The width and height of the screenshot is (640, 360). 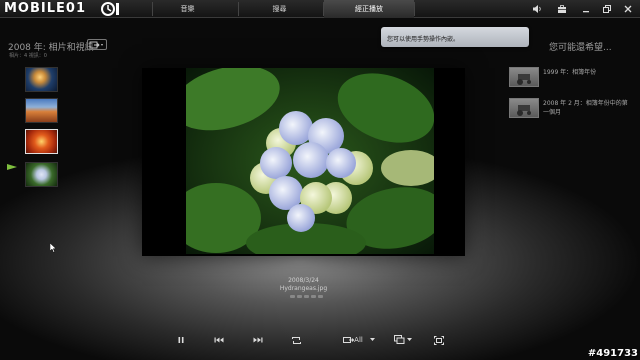 What do you see at coordinates (369, 9) in the screenshot?
I see `tab-now-playing: 經正播放` at bounding box center [369, 9].